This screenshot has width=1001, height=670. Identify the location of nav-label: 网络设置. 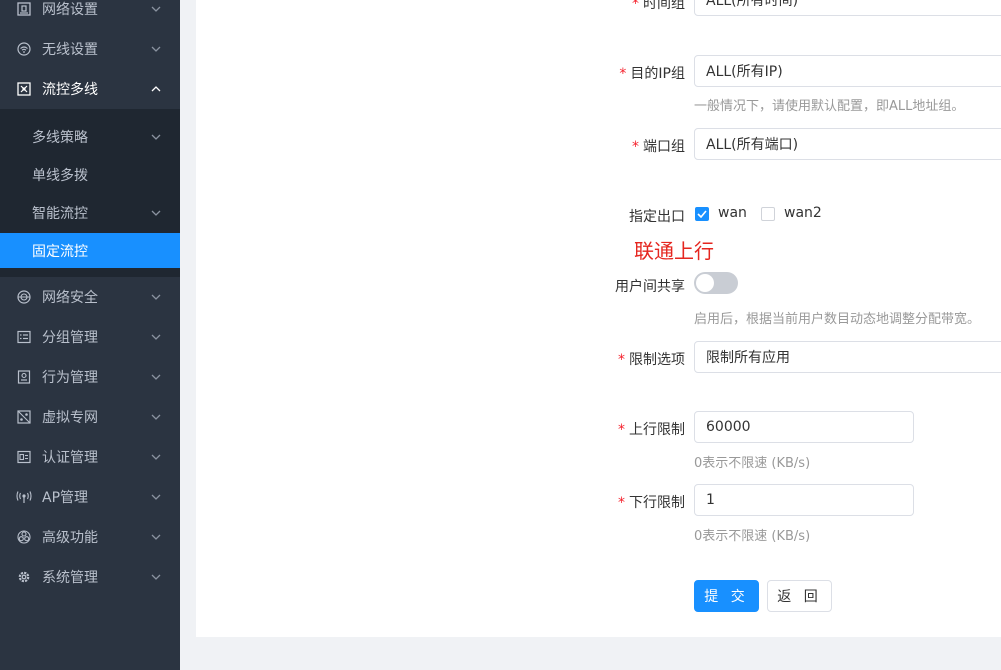
(70, 10).